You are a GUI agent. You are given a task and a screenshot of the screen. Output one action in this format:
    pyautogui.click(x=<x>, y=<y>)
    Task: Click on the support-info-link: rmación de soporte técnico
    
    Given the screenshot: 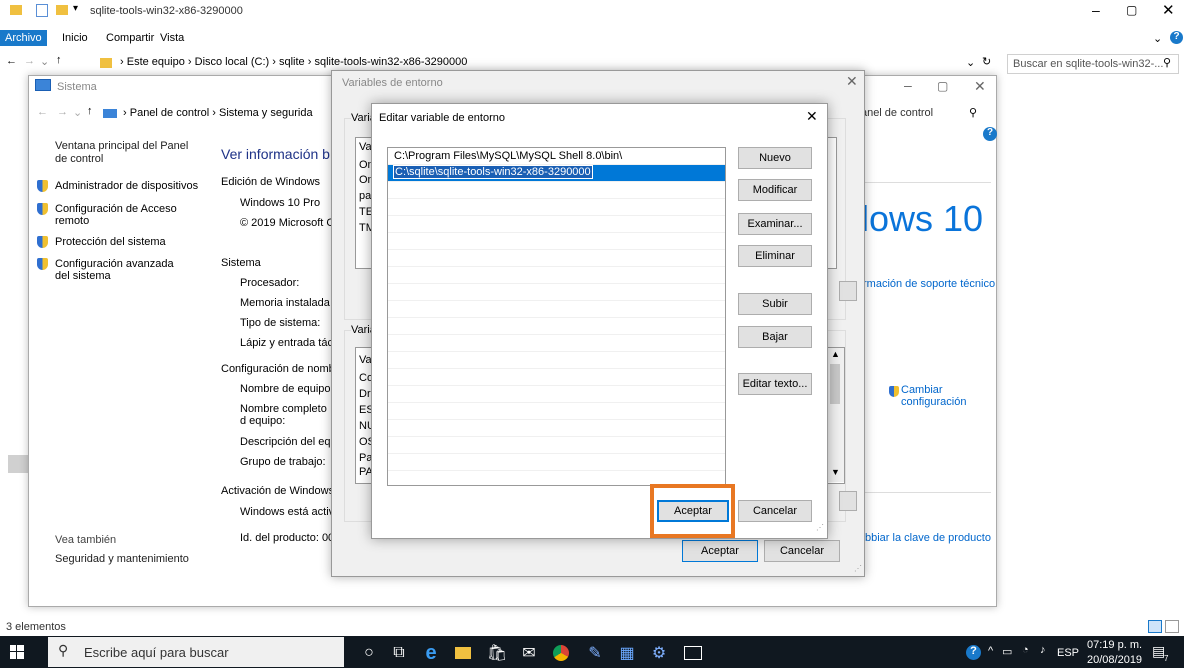 What is the action you would take?
    pyautogui.click(x=929, y=284)
    